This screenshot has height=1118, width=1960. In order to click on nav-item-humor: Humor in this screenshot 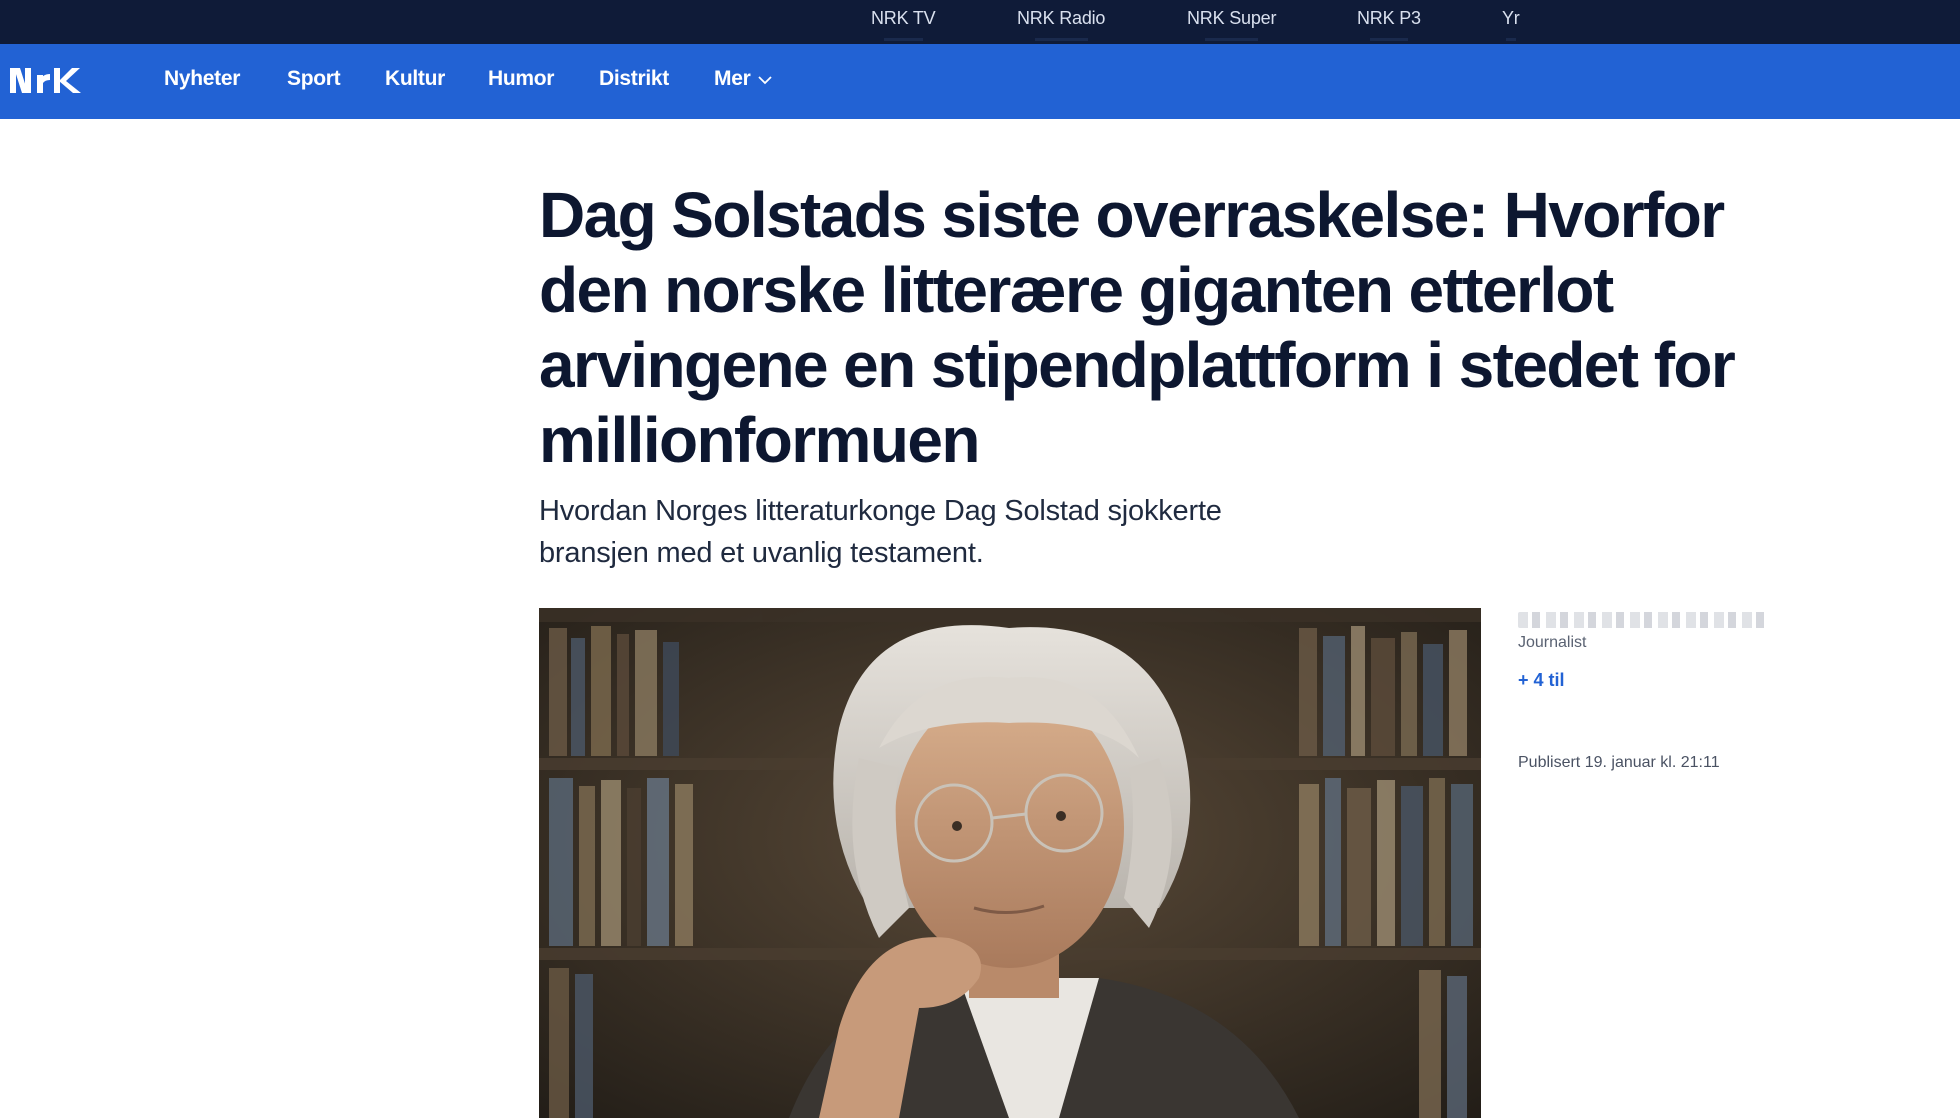, I will do `click(521, 79)`.